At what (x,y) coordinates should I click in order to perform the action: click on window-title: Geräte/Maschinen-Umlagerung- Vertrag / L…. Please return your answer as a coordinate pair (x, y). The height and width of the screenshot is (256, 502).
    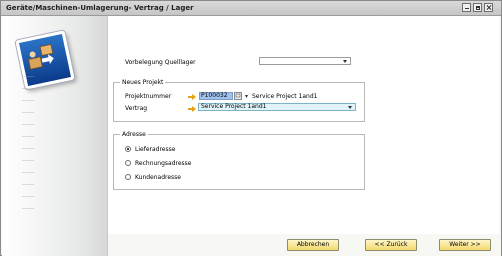
    Looking at the image, I should click on (100, 8).